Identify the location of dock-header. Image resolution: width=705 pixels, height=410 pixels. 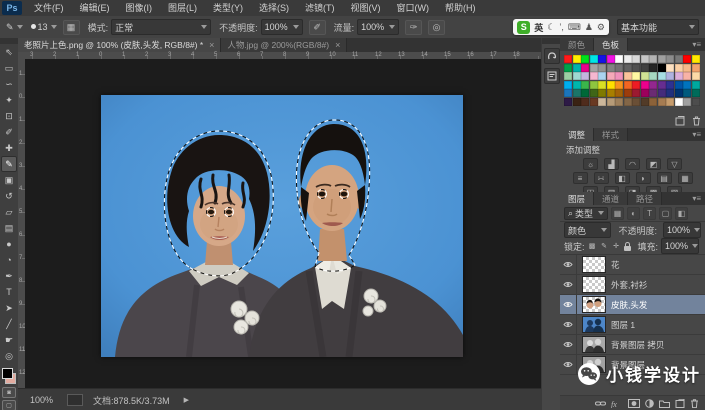
(551, 41).